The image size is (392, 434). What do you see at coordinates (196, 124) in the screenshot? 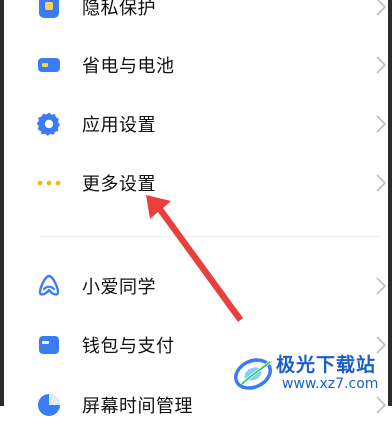
I see `settings-item-app-settings: 应用设置` at bounding box center [196, 124].